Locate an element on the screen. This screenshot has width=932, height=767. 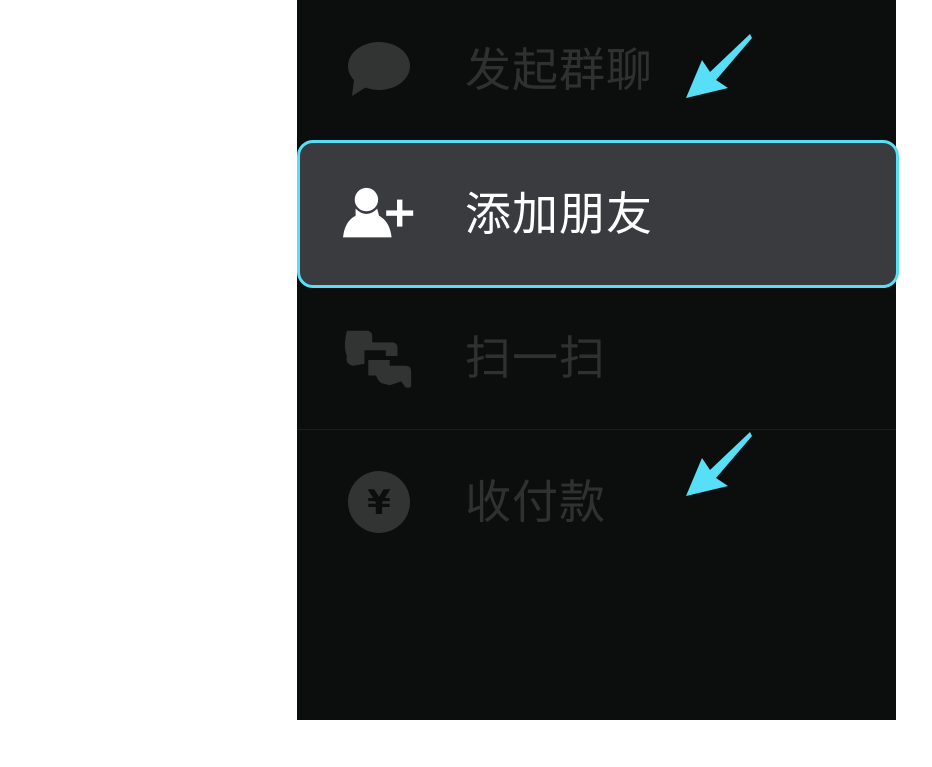
yuan-symbol: ¥ is located at coordinates (379, 503).